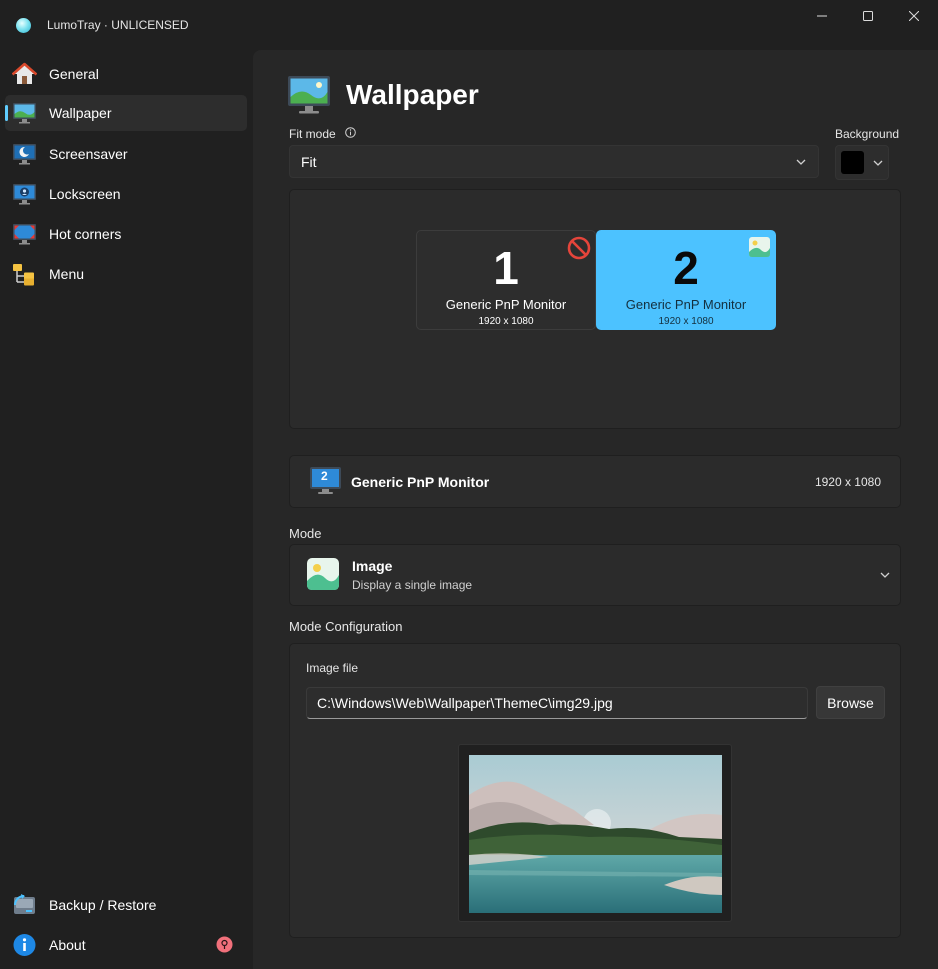 The height and width of the screenshot is (969, 938). What do you see at coordinates (88, 154) in the screenshot?
I see `sidebar-item-label: Screensaver` at bounding box center [88, 154].